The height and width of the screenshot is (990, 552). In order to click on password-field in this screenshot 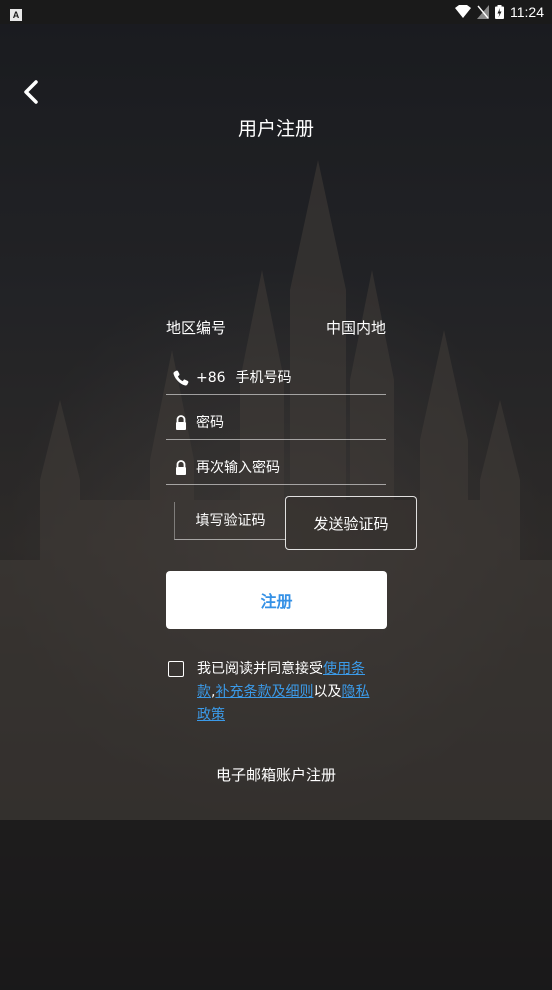, I will do `click(276, 423)`.